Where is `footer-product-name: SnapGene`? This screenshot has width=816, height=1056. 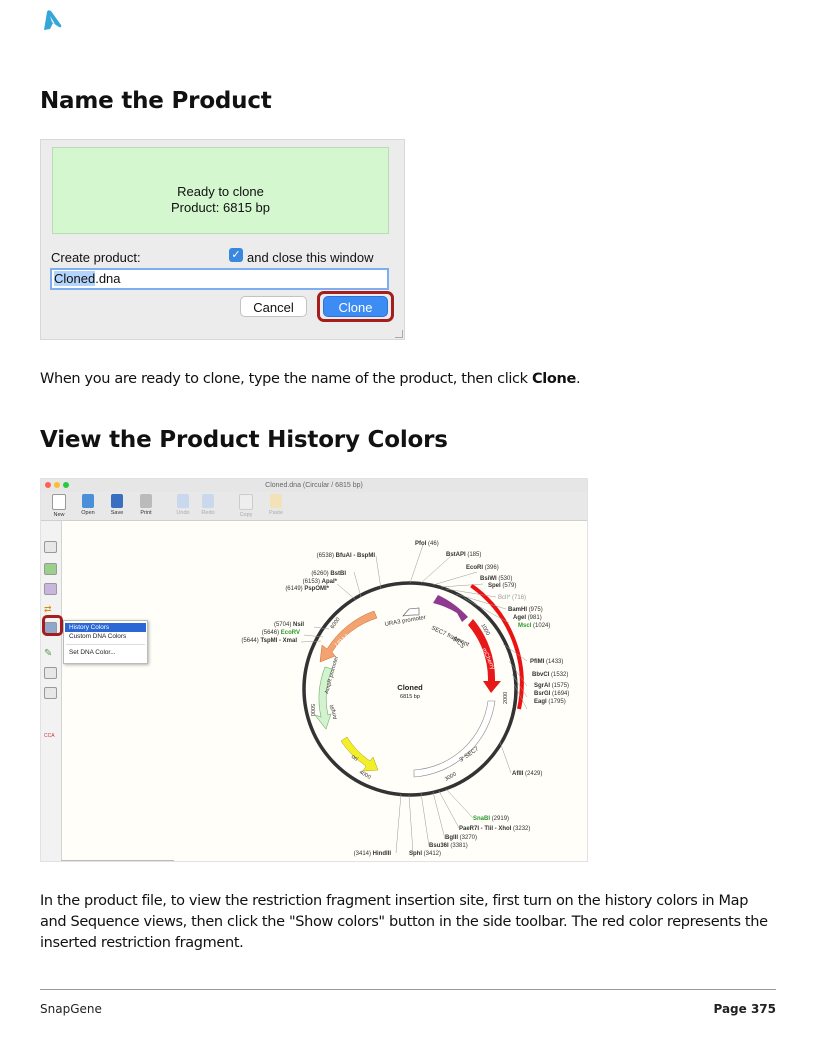
footer-product-name: SnapGene is located at coordinates (71, 1009).